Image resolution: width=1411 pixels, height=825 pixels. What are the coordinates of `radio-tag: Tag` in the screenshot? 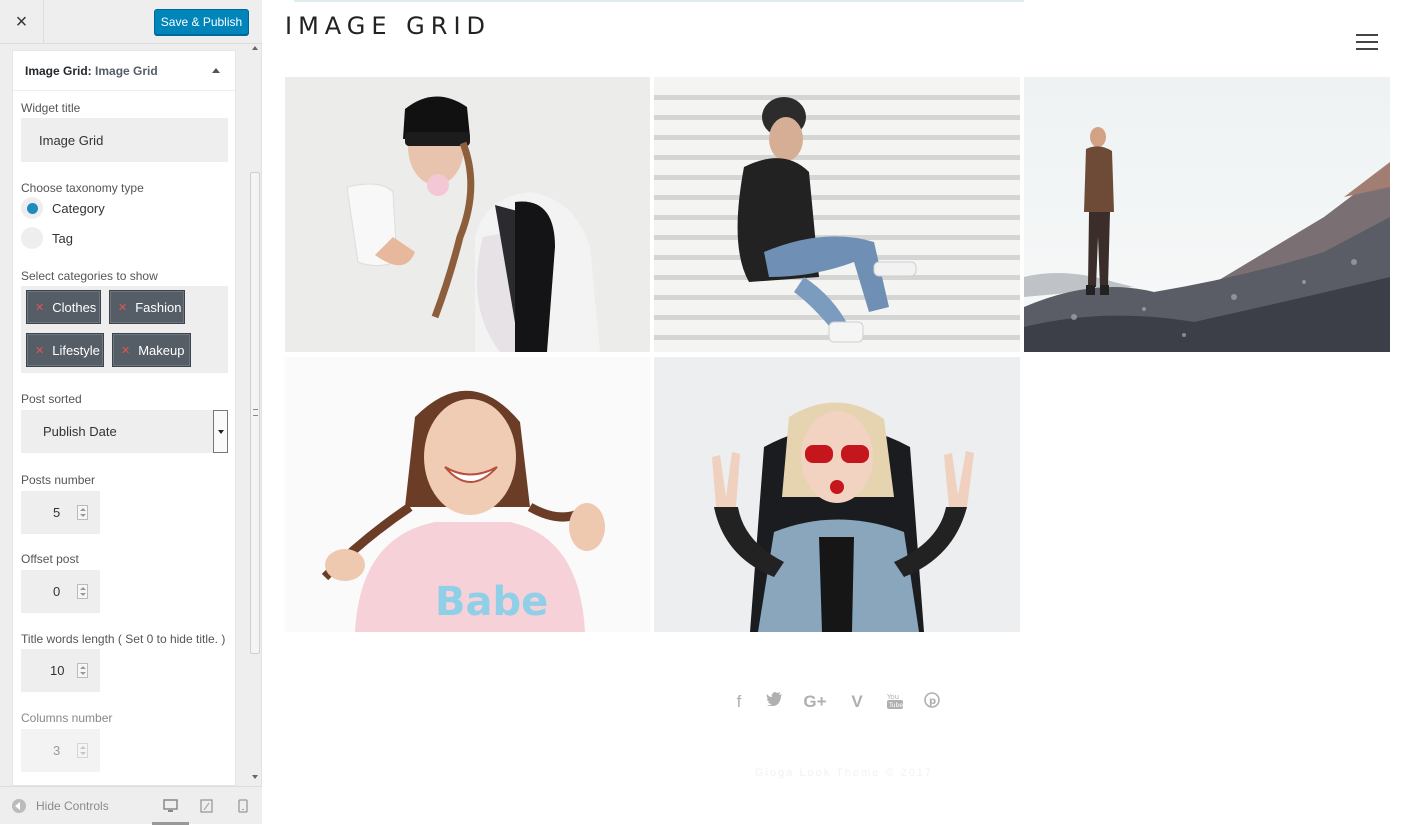 It's located at (47, 238).